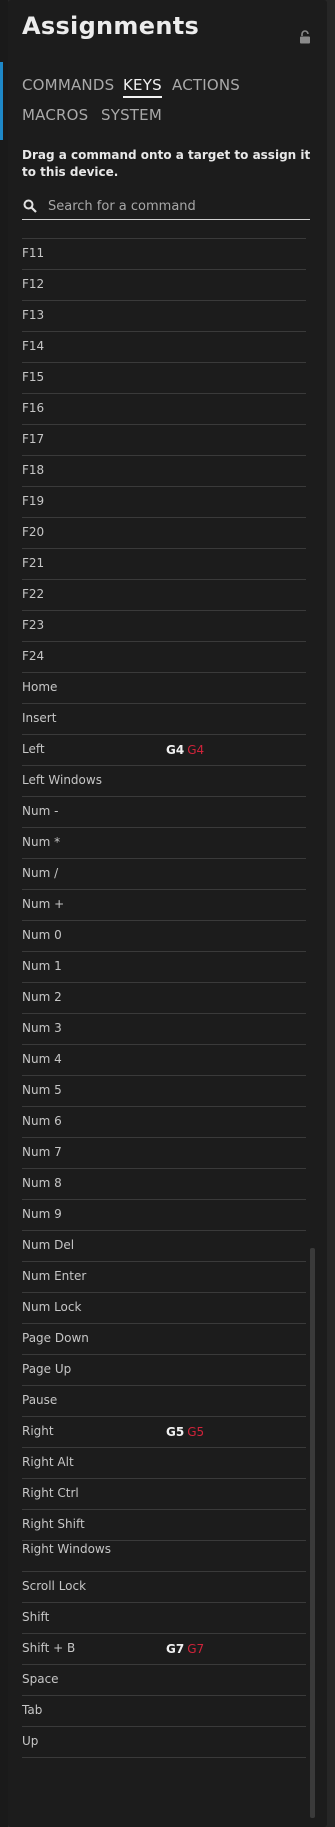 This screenshot has width=335, height=1827. What do you see at coordinates (164, 874) in the screenshot?
I see `key-item: Num /` at bounding box center [164, 874].